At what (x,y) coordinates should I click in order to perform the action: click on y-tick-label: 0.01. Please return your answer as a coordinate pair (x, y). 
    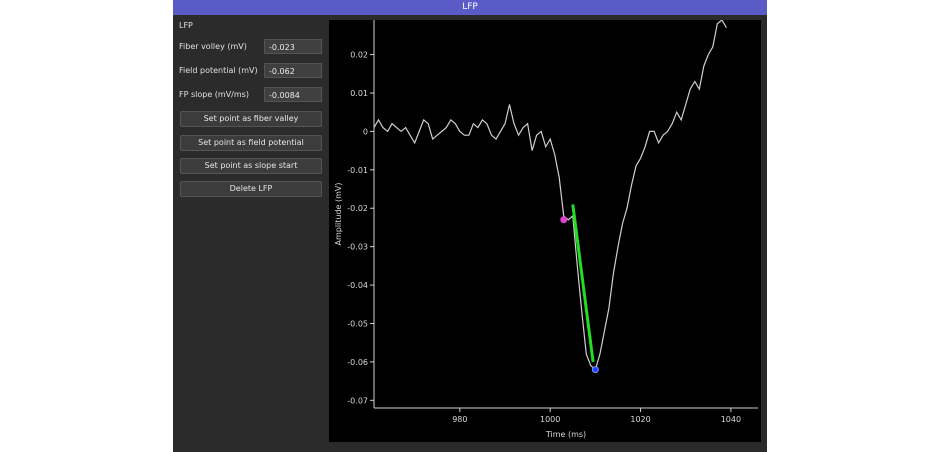
    Looking at the image, I should click on (359, 93).